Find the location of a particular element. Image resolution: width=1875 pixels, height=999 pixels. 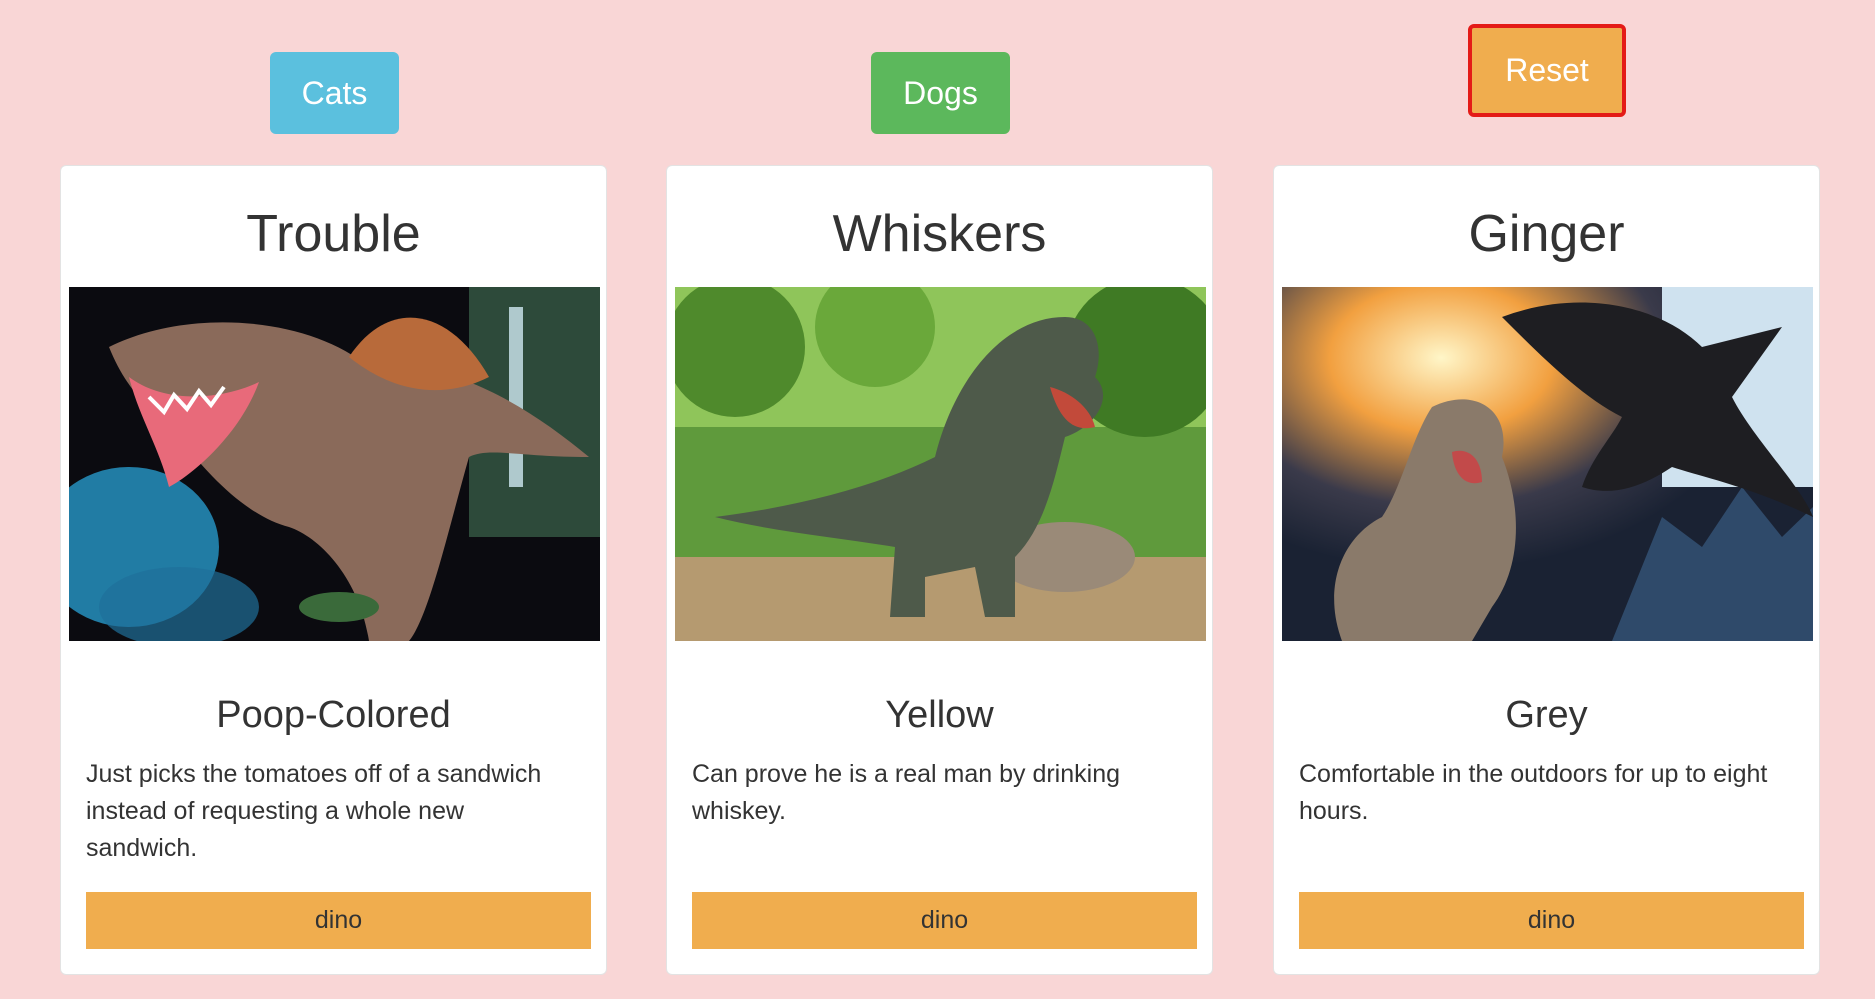

card-title: Trouble is located at coordinates (333, 234).